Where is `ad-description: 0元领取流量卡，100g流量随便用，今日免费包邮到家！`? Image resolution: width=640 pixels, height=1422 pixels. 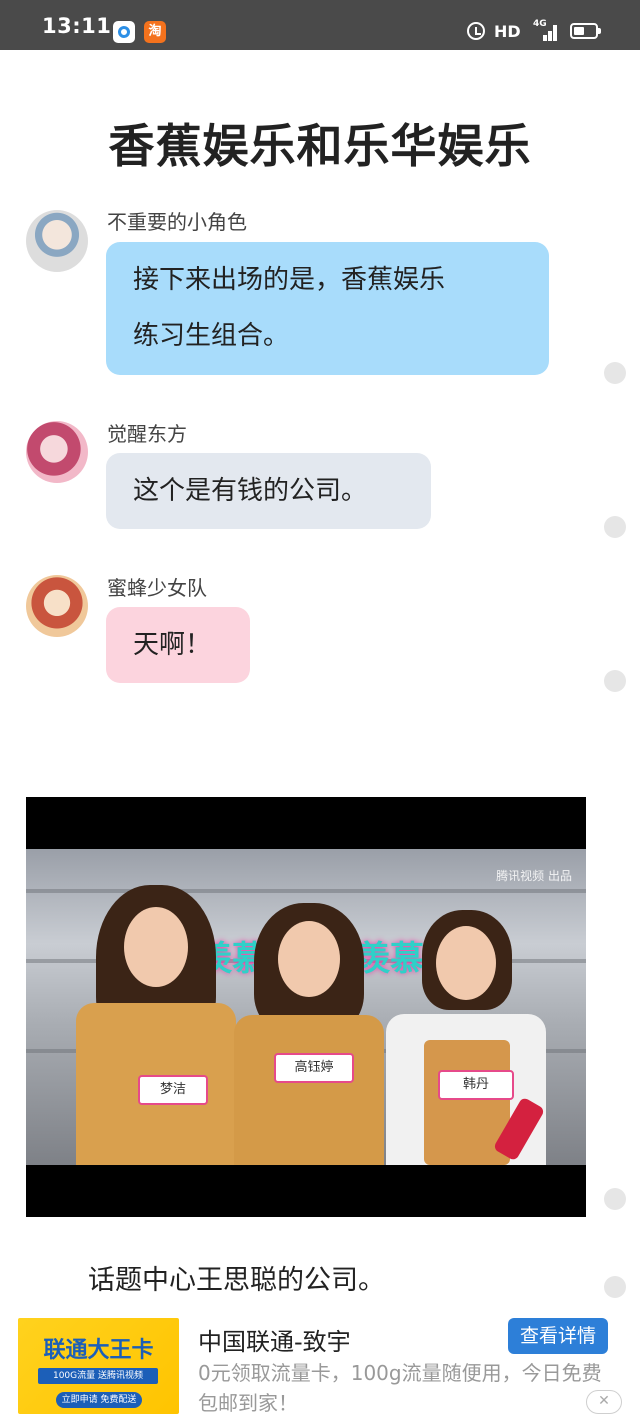
ad-description: 0元领取流量卡，100g流量随便用，今日免费包邮到家！ is located at coordinates (400, 1388).